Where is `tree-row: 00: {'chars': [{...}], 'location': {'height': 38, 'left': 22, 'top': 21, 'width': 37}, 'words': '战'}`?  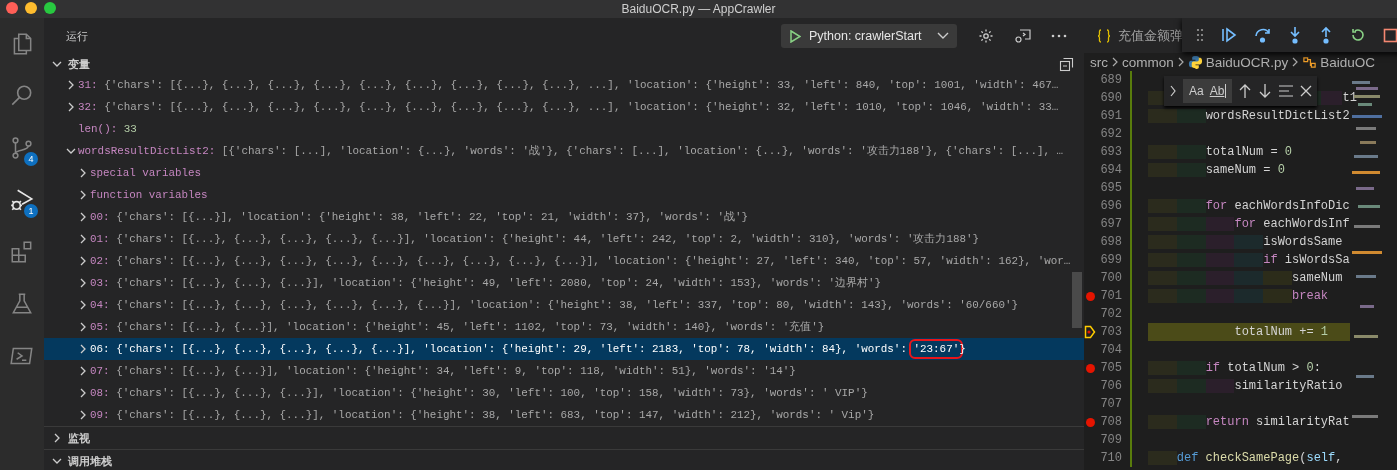
tree-row: 00: {'chars': [{...}], 'location': {'height': 38, 'left': 22, 'top': 21, 'width': 37}, 'words': '战'} is located at coordinates (564, 217).